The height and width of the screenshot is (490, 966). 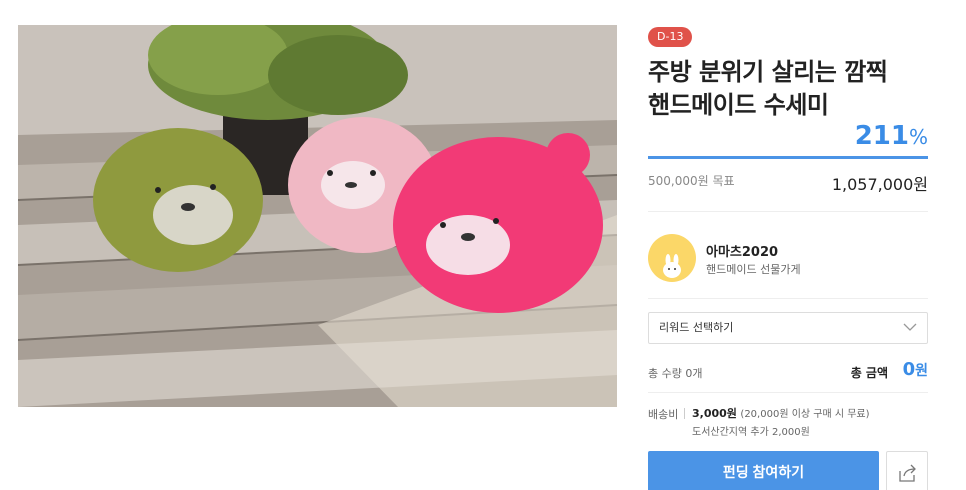 I want to click on total-amount-number: 0, so click(x=909, y=369).